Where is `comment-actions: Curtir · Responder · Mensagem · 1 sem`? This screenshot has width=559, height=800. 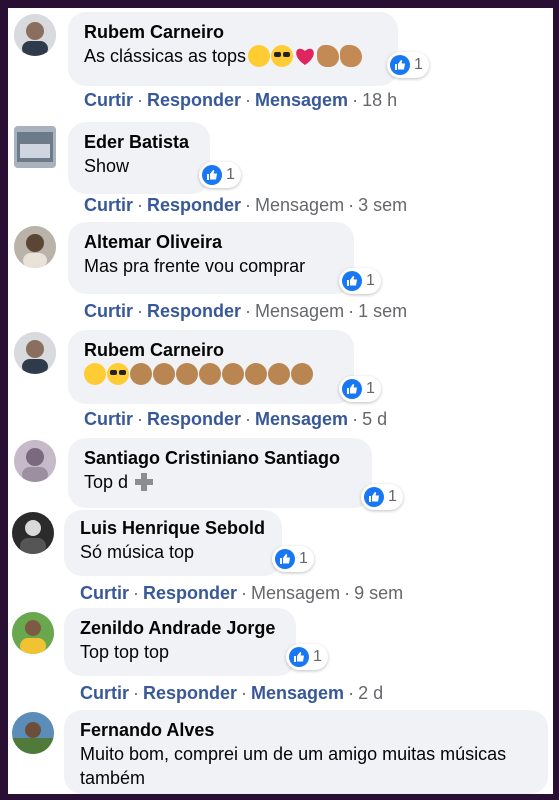
comment-actions: Curtir · Responder · Mensagem · 1 sem is located at coordinates (245, 311).